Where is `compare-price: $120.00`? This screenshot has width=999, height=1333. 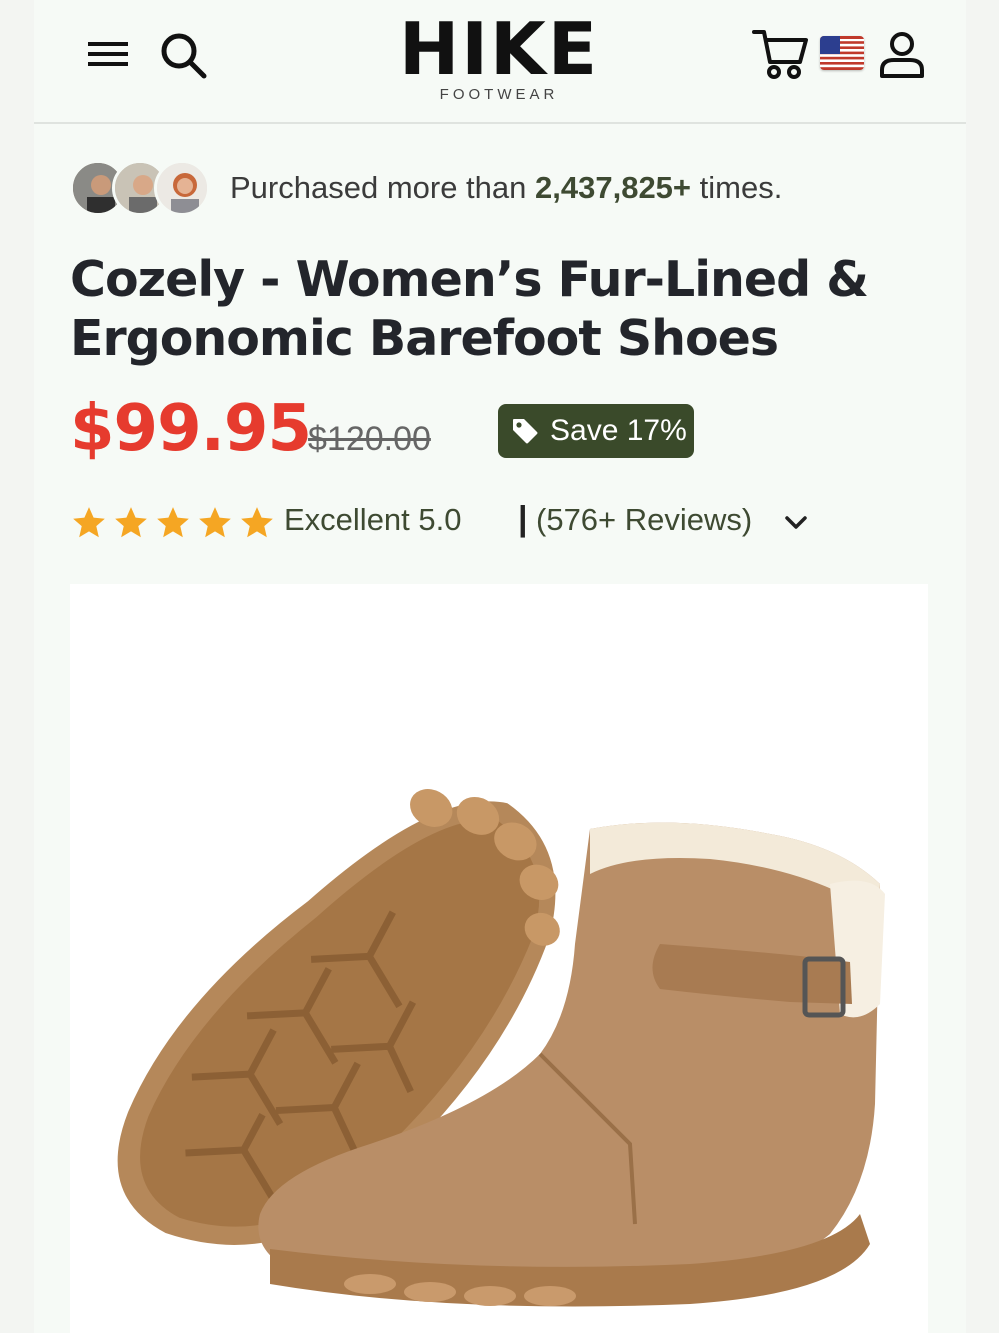 compare-price: $120.00 is located at coordinates (369, 439).